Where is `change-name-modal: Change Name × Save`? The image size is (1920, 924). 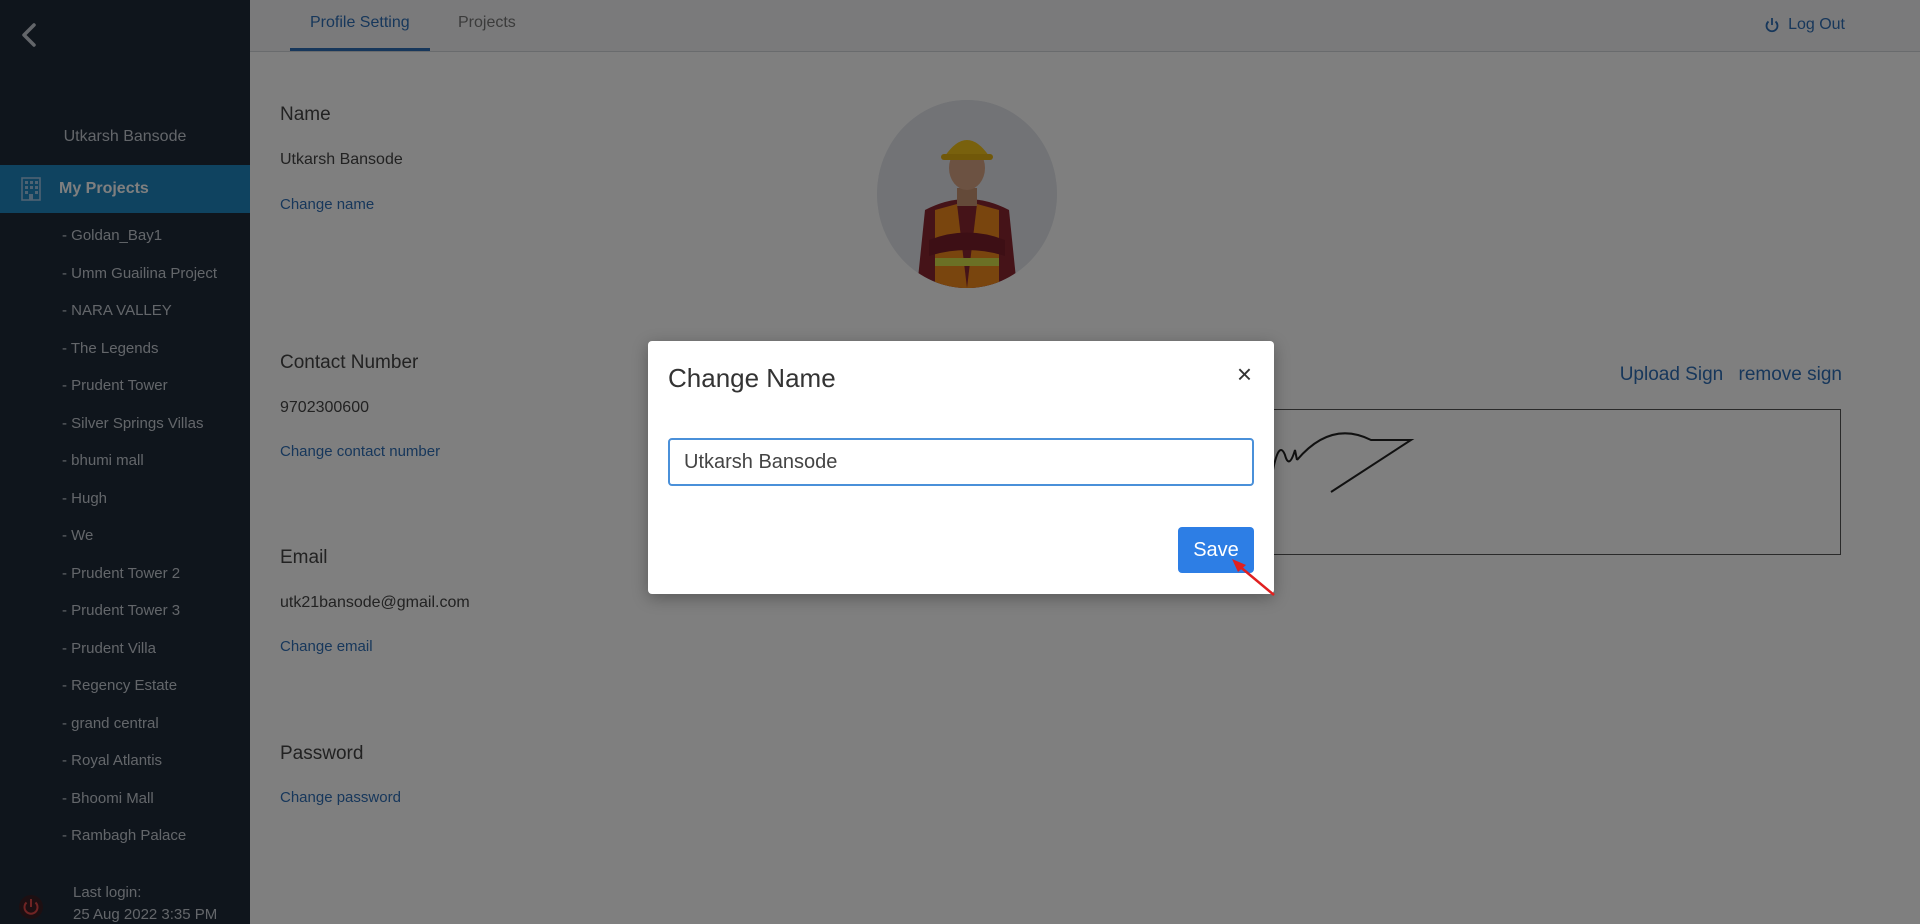 change-name-modal: Change Name × Save is located at coordinates (961, 467).